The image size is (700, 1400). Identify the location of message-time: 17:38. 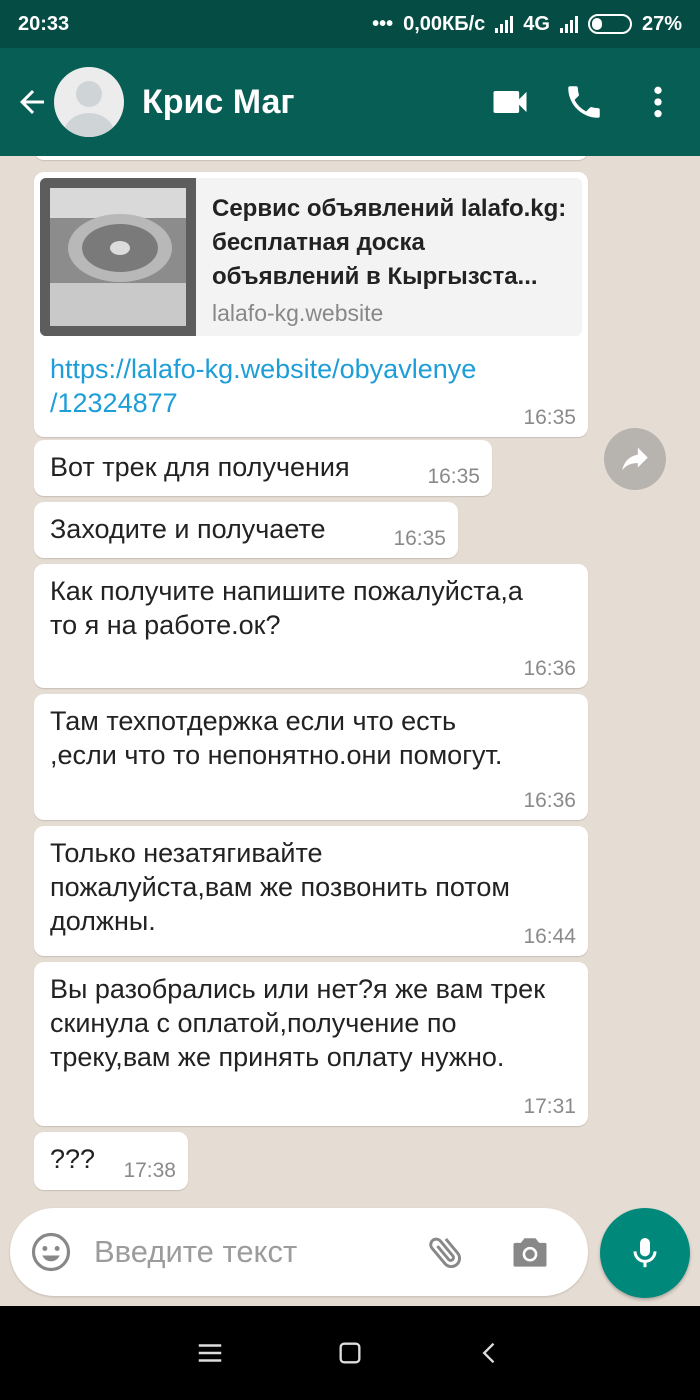
(149, 1170).